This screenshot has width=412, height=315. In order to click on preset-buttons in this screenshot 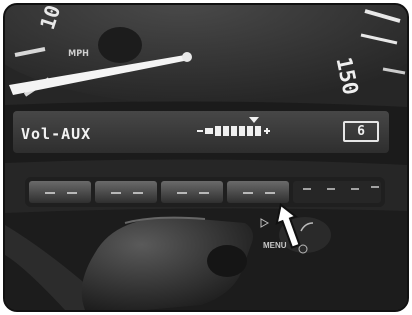, I will do `click(205, 192)`.